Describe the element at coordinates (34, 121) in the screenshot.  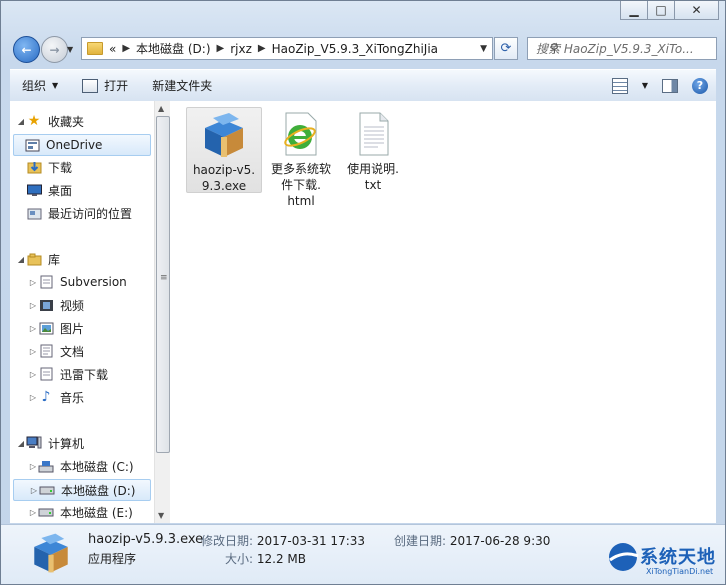
I see `star-icon: ★` at that location.